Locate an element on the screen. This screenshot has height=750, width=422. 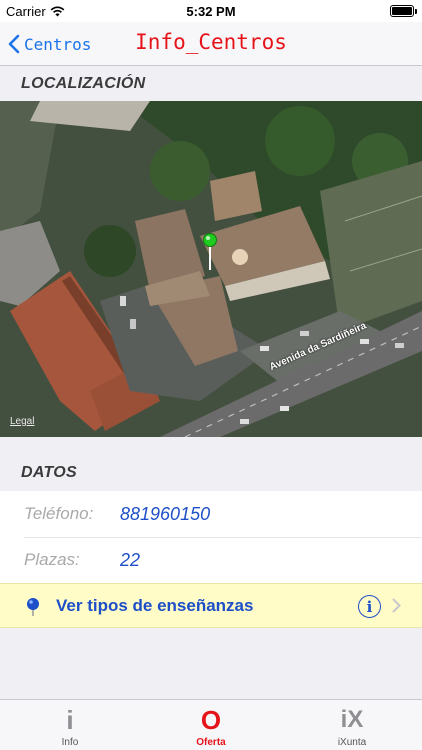
map-pin-icon is located at coordinates (210, 252).